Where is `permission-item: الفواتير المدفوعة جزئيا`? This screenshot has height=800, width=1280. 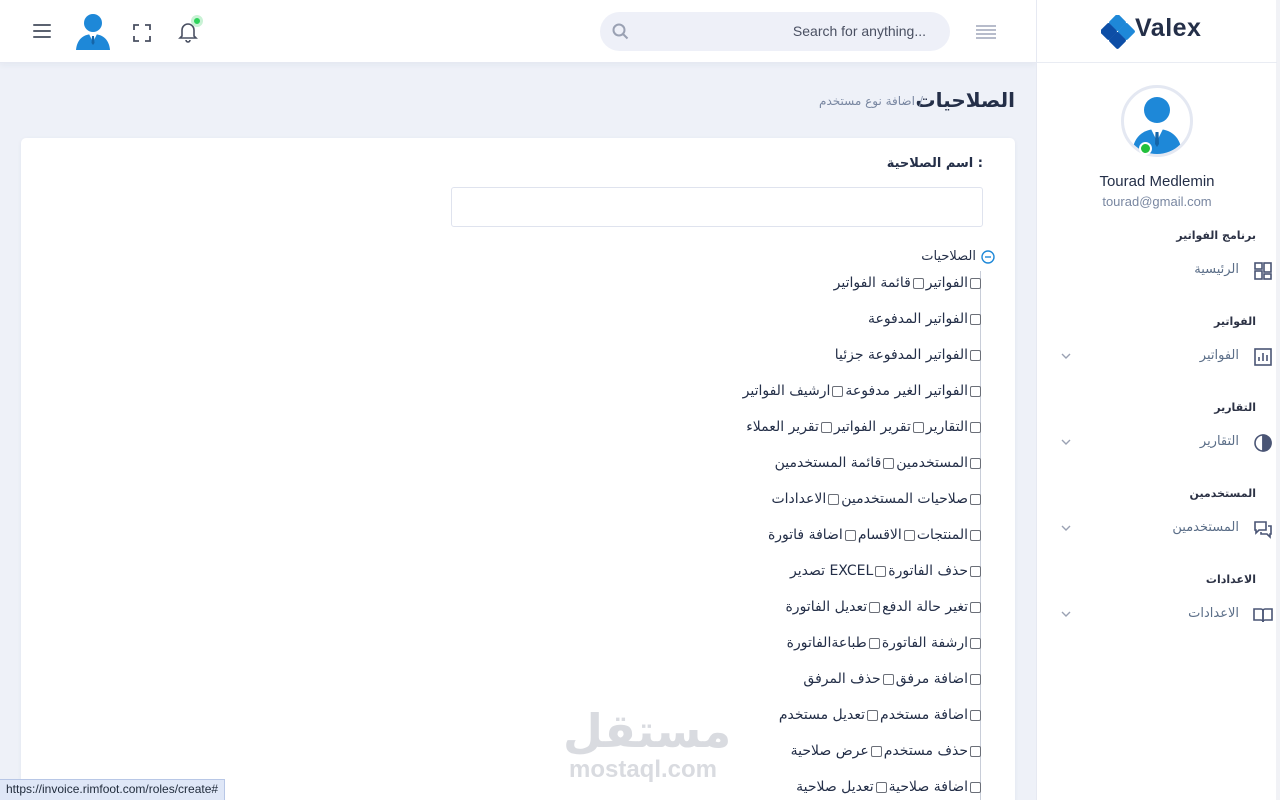 permission-item: الفواتير المدفوعة جزئيا is located at coordinates (907, 355).